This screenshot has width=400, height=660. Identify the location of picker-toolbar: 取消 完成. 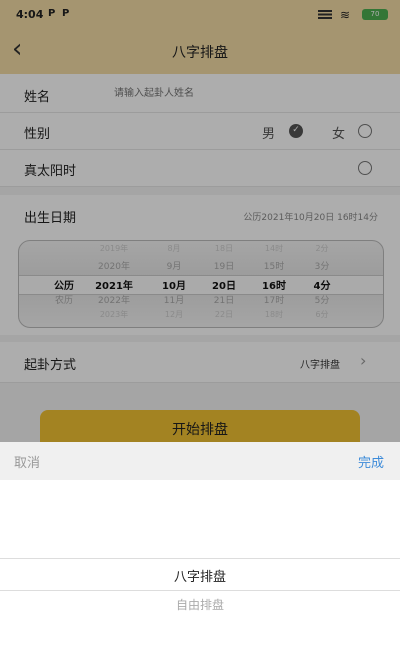
(200, 461).